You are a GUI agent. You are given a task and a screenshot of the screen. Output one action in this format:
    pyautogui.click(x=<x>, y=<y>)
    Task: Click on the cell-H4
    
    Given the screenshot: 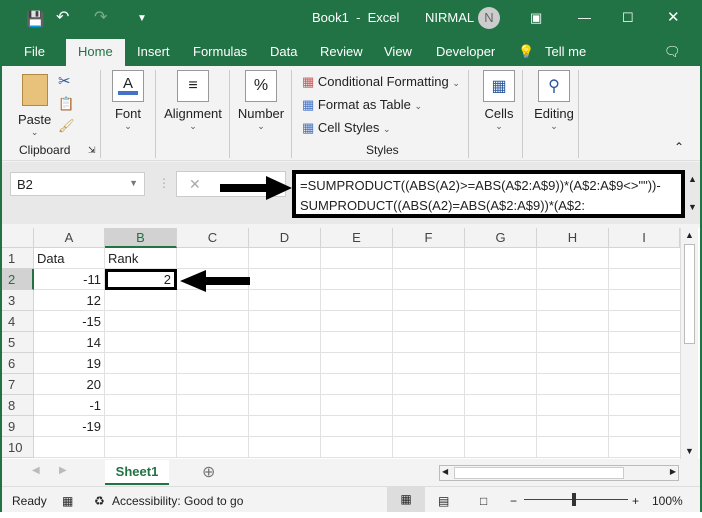 What is the action you would take?
    pyautogui.click(x=573, y=321)
    